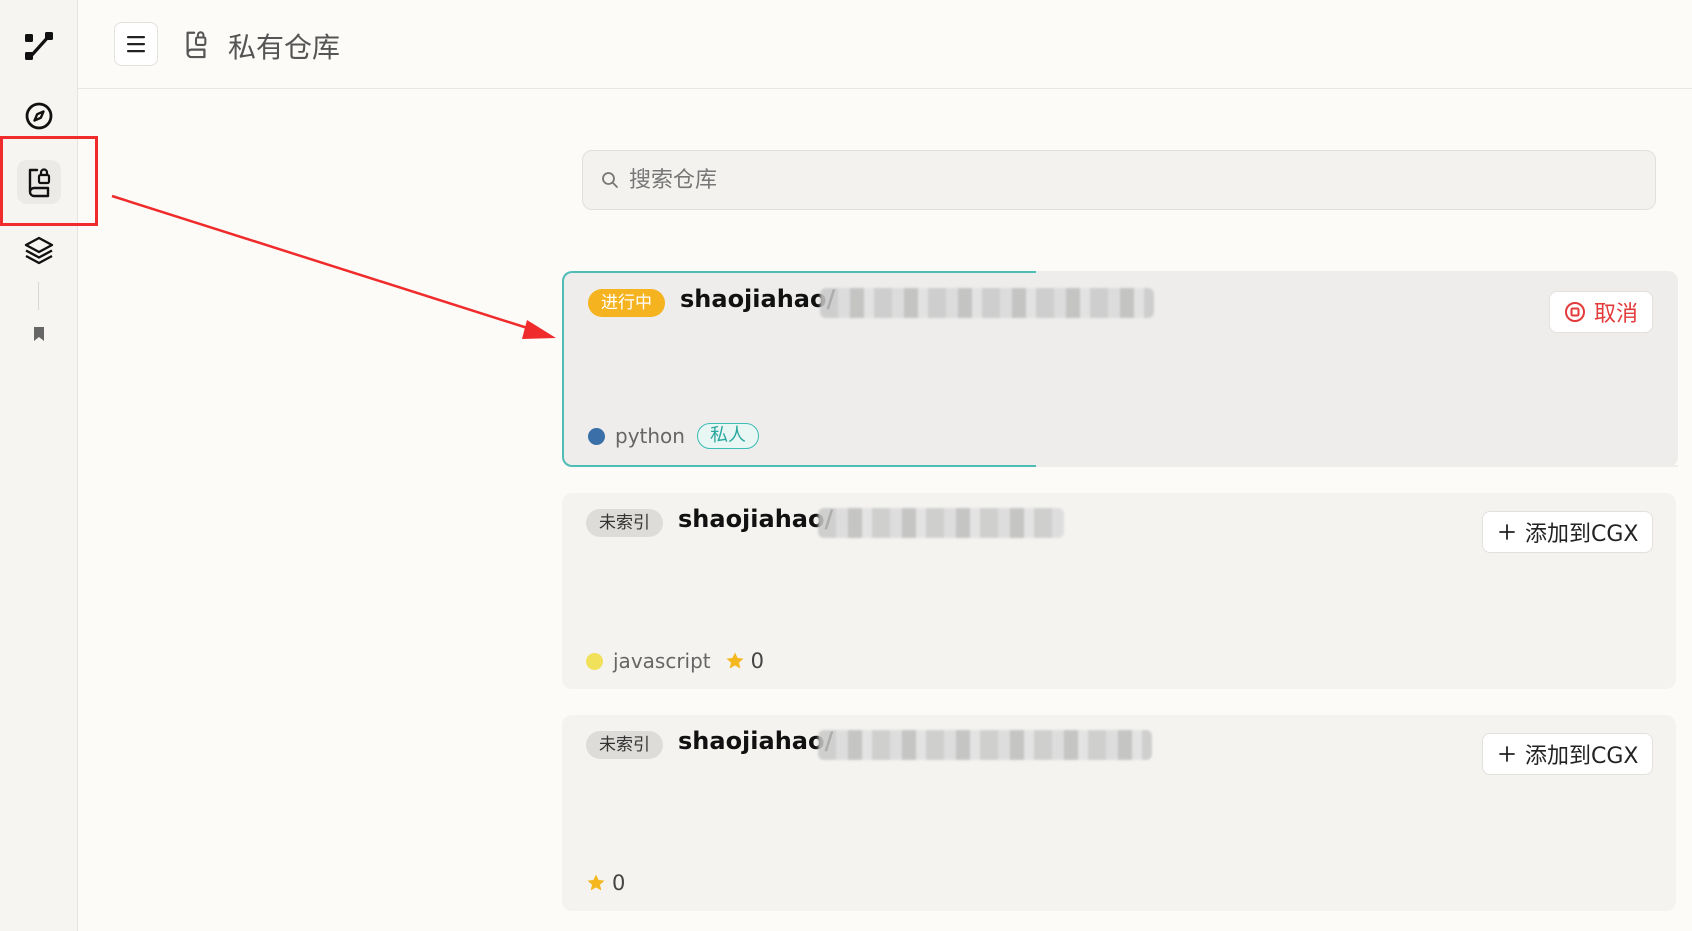 The width and height of the screenshot is (1692, 931). I want to click on search-input, so click(1129, 180).